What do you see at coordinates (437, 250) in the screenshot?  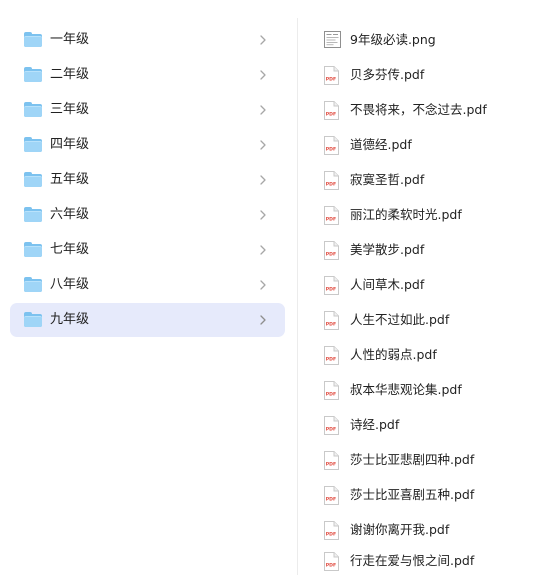 I see `file-row: PDF 美学散步.pdf` at bounding box center [437, 250].